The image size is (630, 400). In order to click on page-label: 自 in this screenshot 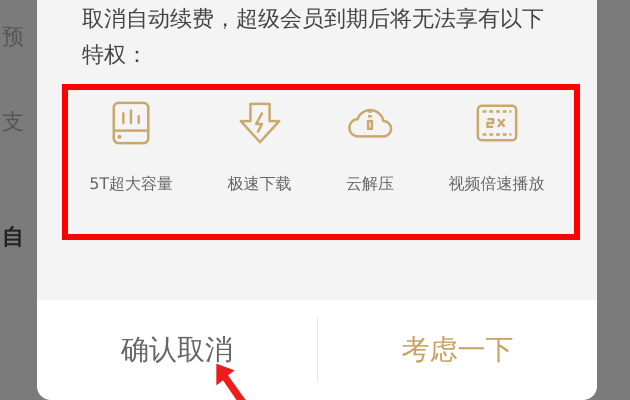, I will do `click(13, 237)`.